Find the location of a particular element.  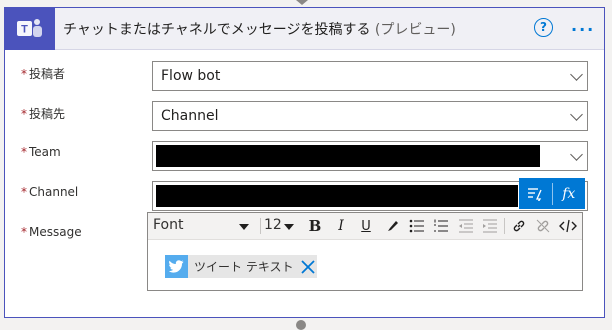

poster-label-text: 投稿者 is located at coordinates (47, 74).